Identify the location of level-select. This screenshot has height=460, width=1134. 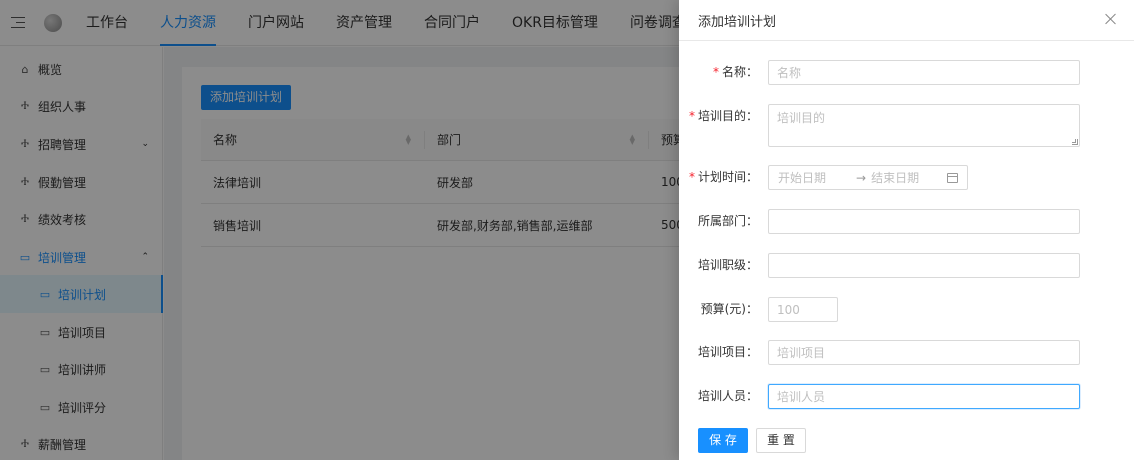
(924, 265).